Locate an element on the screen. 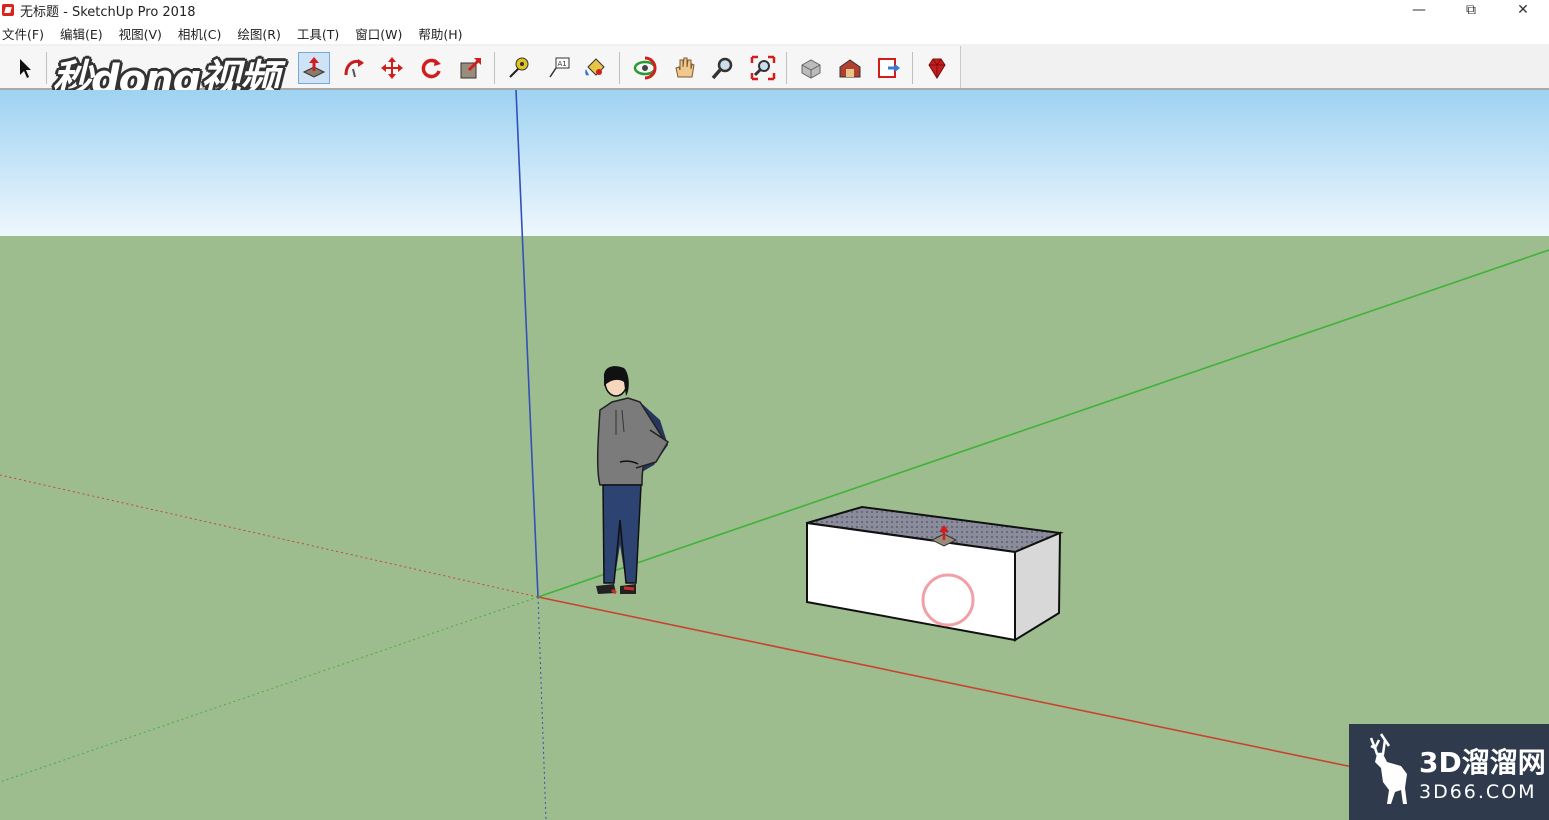 The width and height of the screenshot is (1549, 820). window-controls: — ⧉ ✕ is located at coordinates (1471, 10).